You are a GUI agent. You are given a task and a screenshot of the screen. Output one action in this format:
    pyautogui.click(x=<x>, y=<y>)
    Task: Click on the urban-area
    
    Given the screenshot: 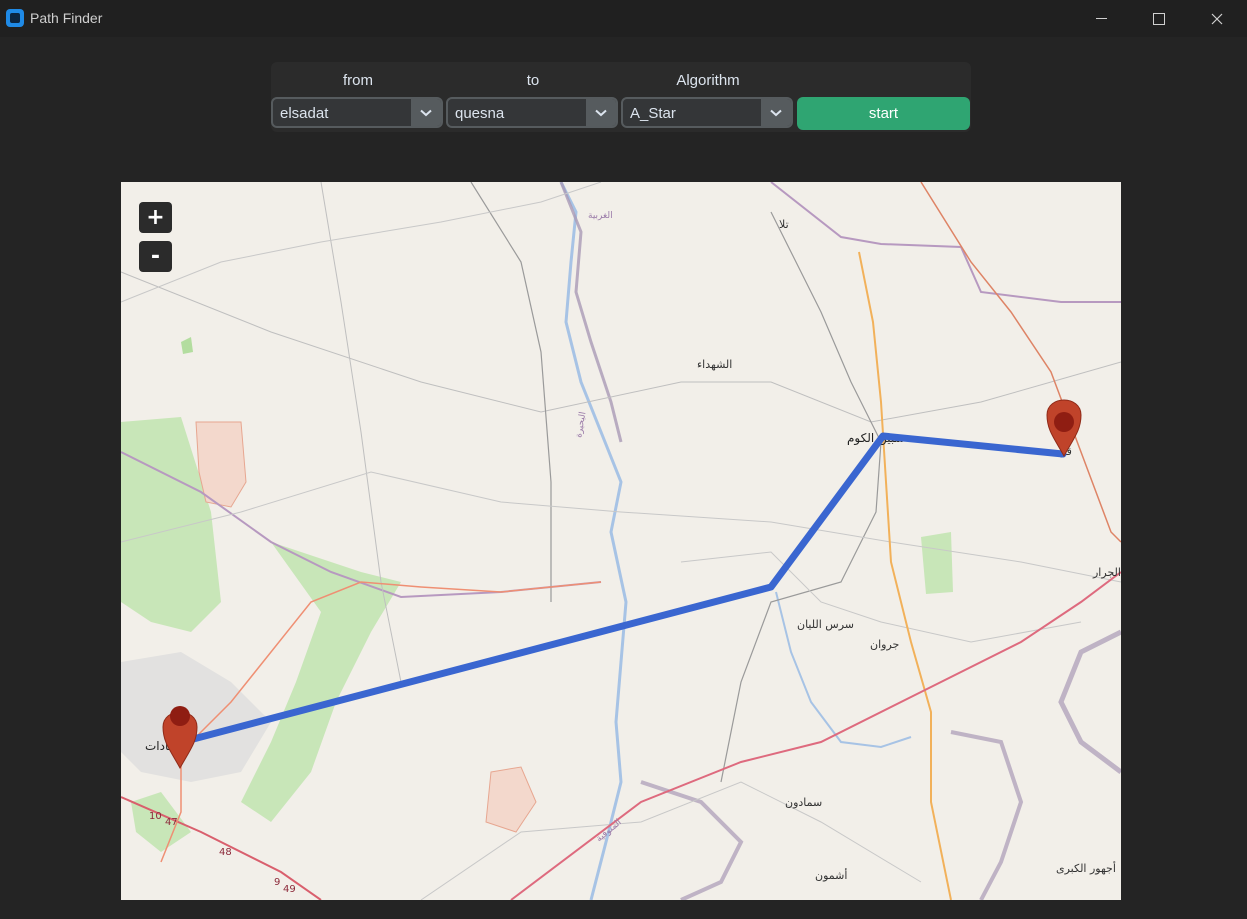 What is the action you would take?
    pyautogui.click(x=196, y=717)
    